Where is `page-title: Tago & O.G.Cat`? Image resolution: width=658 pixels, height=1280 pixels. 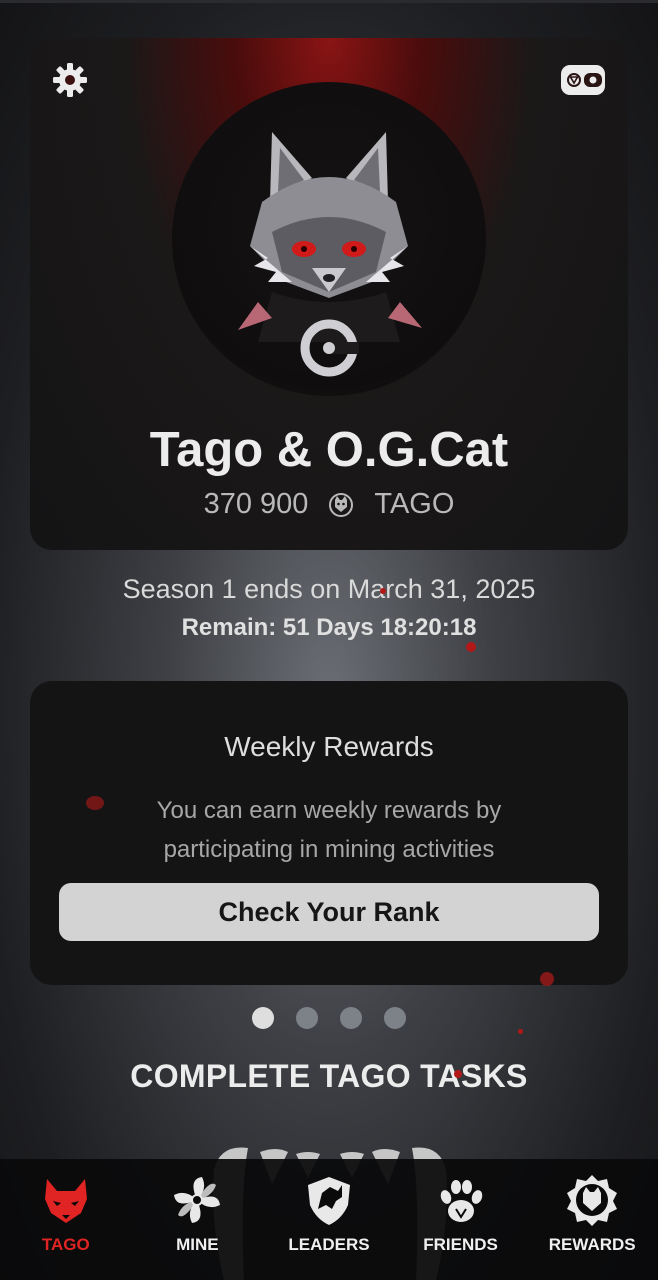 page-title: Tago & O.G.Cat is located at coordinates (329, 450).